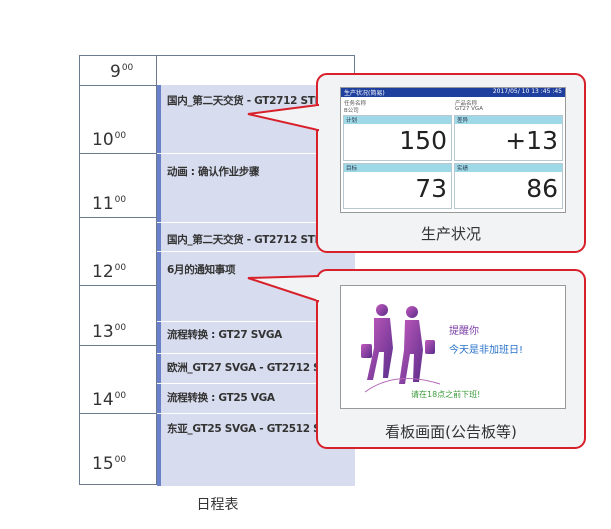 The height and width of the screenshot is (529, 611). What do you see at coordinates (213, 172) in the screenshot?
I see `event-title: 动画 : 确认作业步骤` at bounding box center [213, 172].